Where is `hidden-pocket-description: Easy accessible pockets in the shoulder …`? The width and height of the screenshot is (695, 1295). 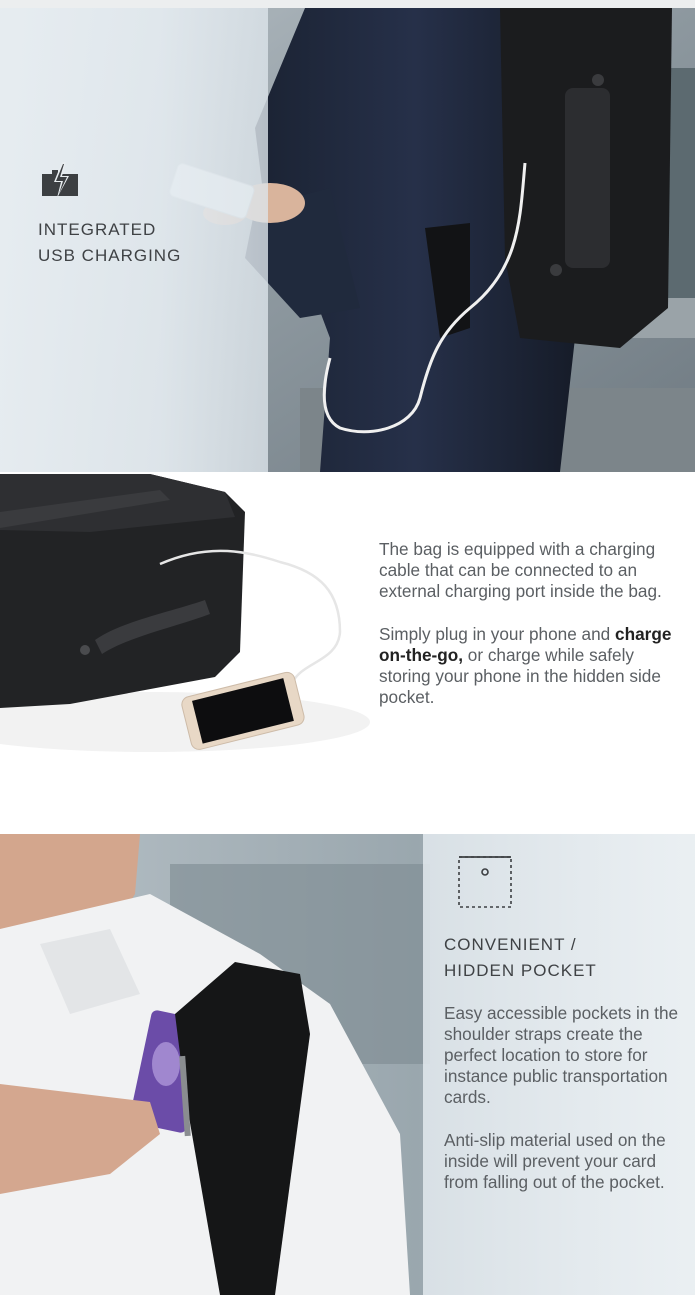
hidden-pocket-description: Easy accessible pockets in the shoulder … is located at coordinates (564, 1109).